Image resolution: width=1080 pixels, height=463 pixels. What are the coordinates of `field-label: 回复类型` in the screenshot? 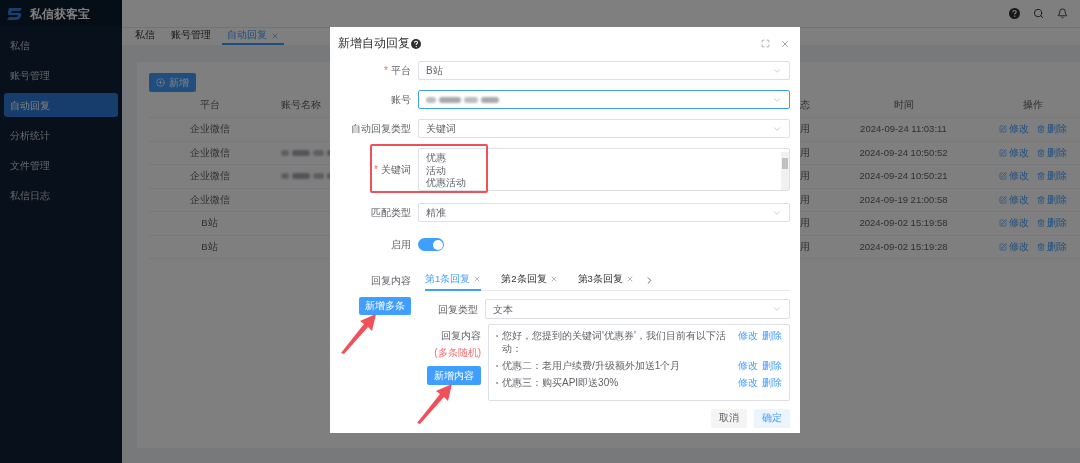 It's located at (457, 309).